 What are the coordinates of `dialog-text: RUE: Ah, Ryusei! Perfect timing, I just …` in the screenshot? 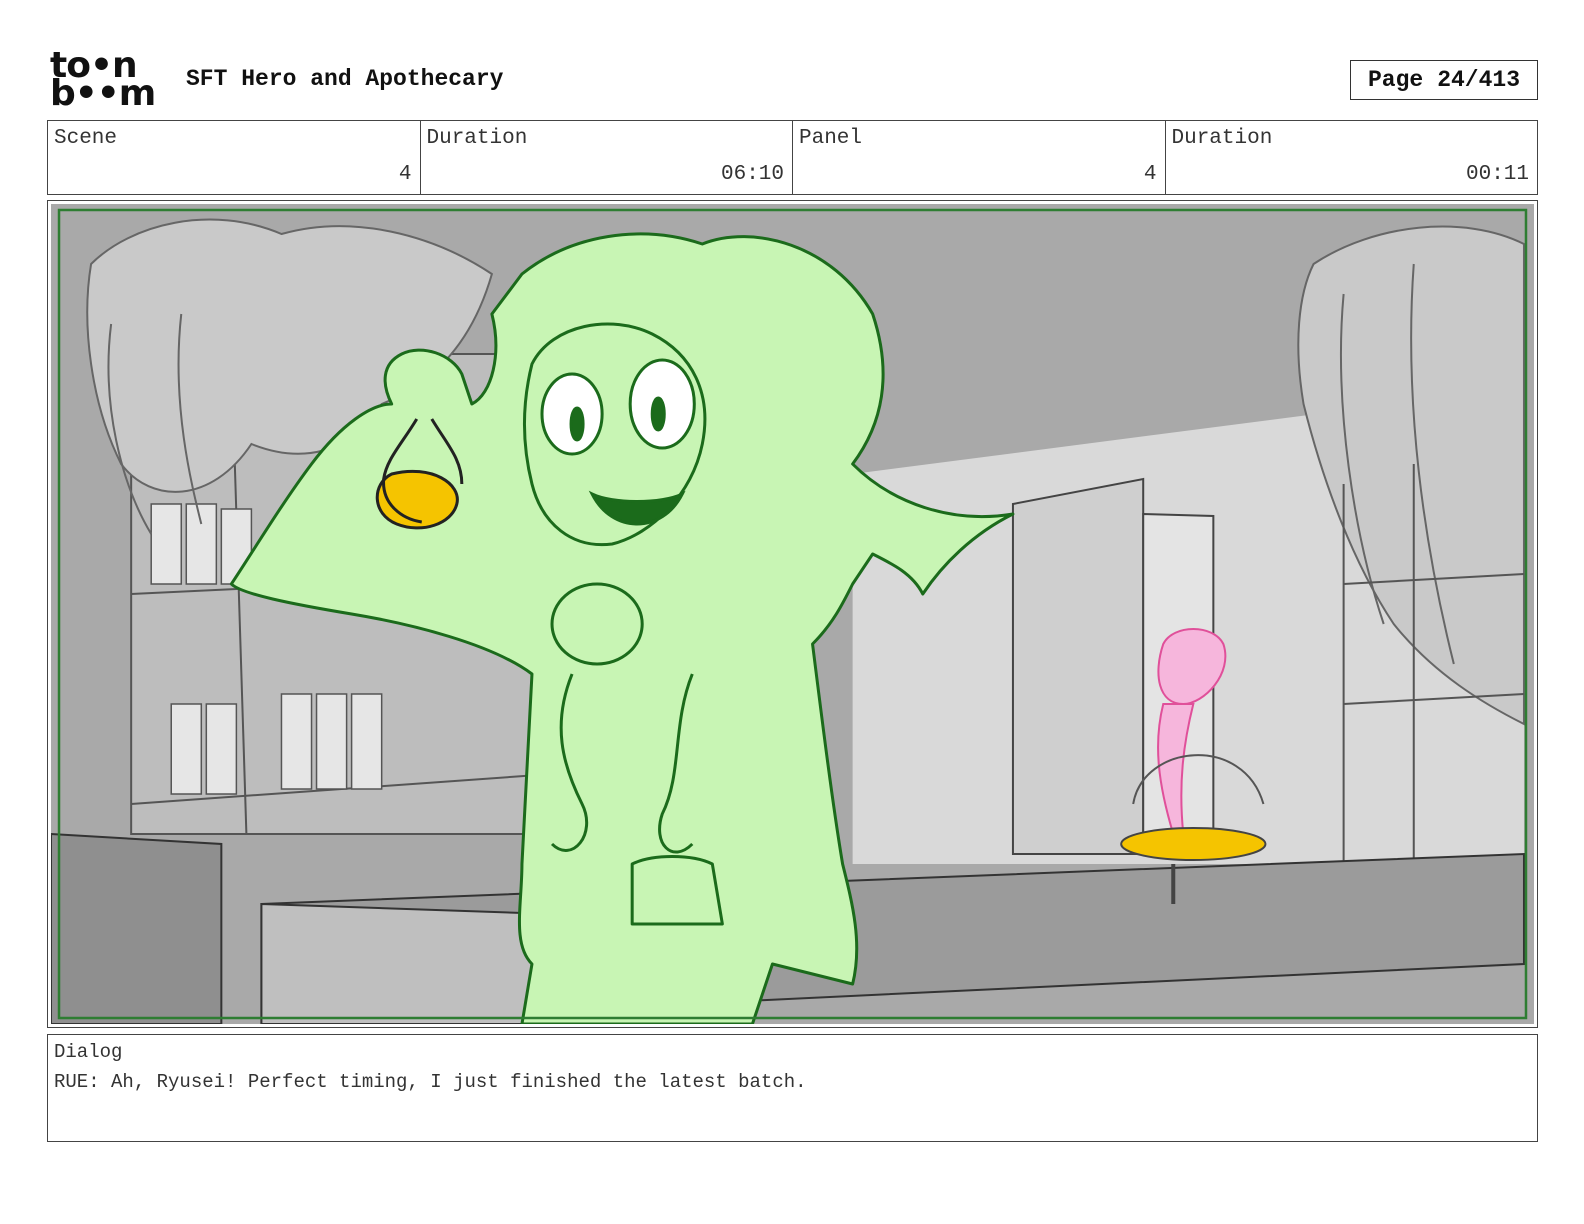 It's located at (430, 1082).